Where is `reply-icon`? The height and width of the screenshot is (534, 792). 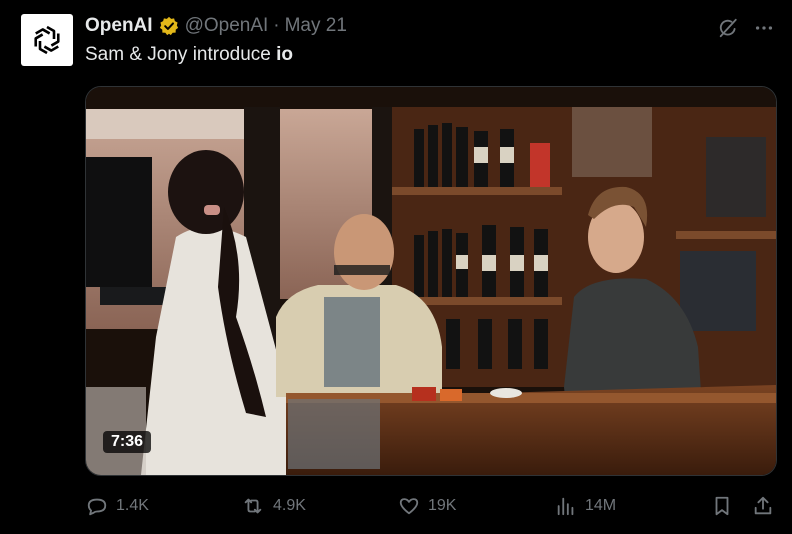 reply-icon is located at coordinates (97, 507).